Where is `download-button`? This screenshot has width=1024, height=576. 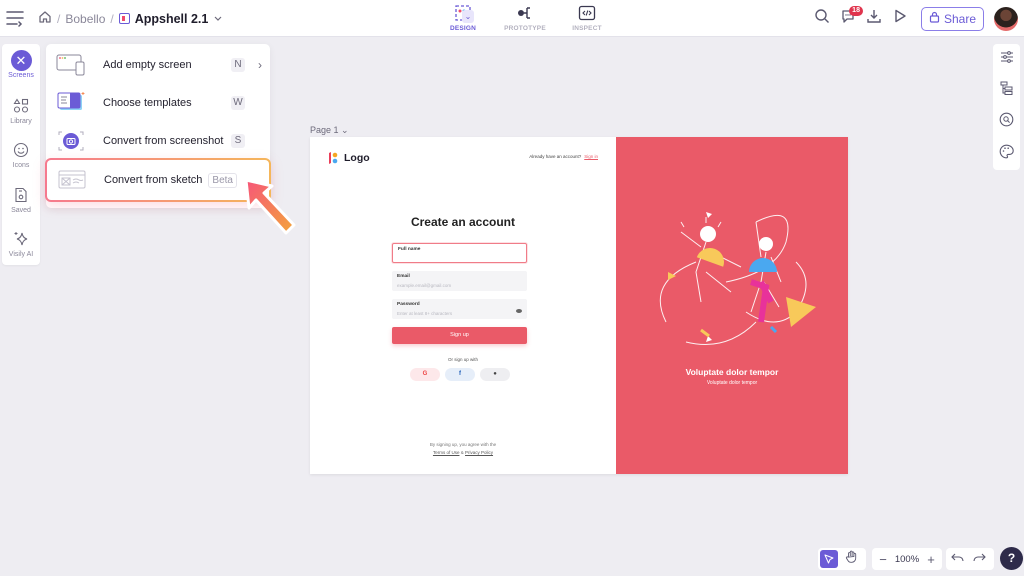 download-button is located at coordinates (874, 19).